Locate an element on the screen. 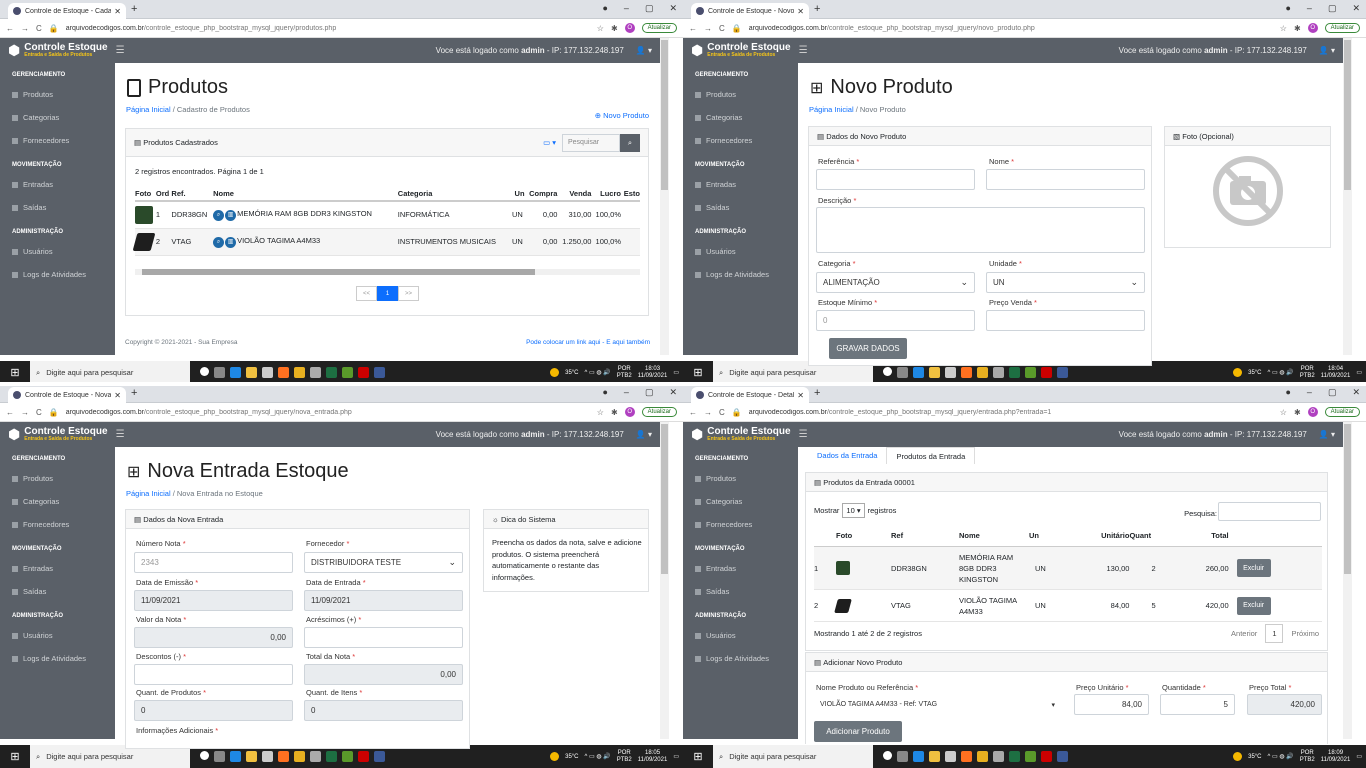 This screenshot has height=768, width=1366. column-header: Compra is located at coordinates (541, 194).